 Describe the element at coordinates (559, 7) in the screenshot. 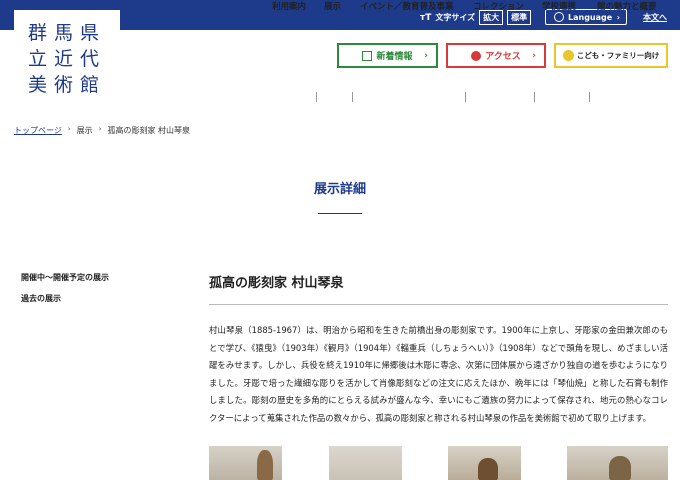

I see `nav-item-school: 学校連携` at that location.